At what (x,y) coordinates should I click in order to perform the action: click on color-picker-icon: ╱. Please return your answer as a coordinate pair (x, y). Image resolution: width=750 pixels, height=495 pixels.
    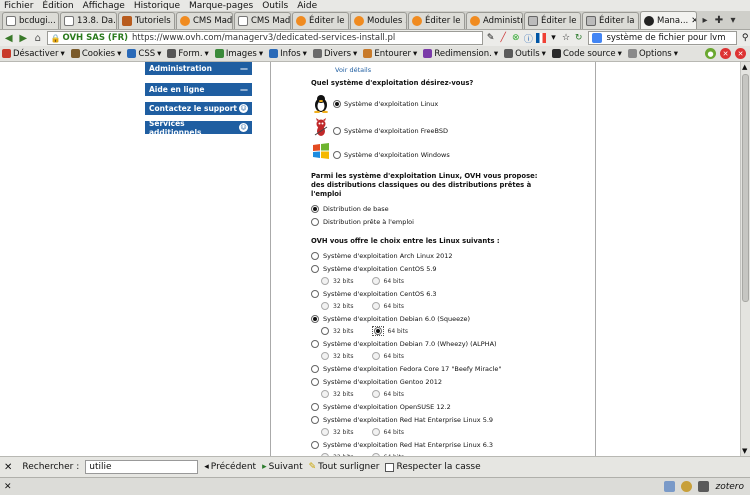
    Looking at the image, I should click on (503, 38).